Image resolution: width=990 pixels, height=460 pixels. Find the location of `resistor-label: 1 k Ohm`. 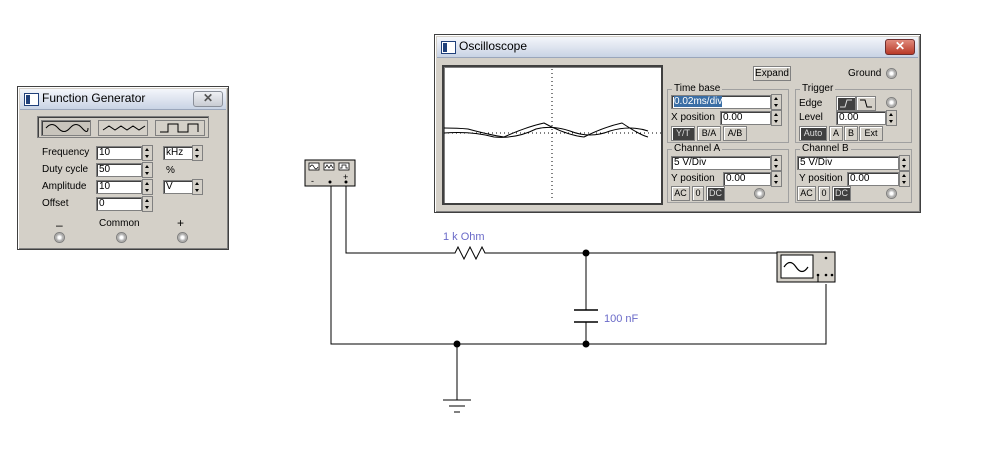

resistor-label: 1 k Ohm is located at coordinates (464, 237).